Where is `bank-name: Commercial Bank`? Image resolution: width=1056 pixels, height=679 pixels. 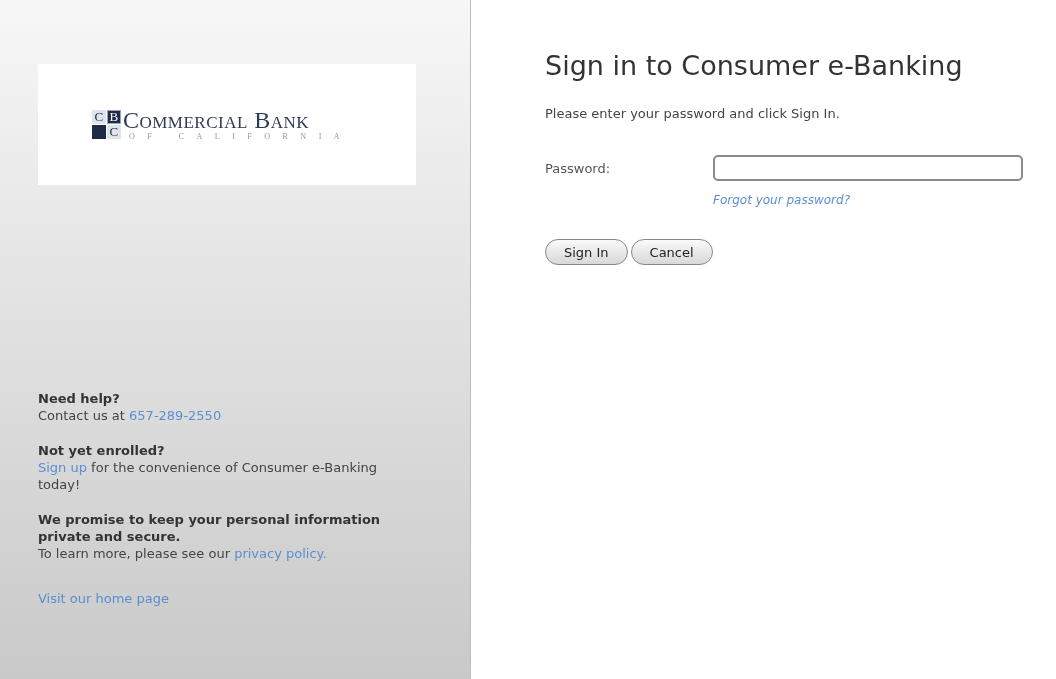 bank-name: Commercial Bank is located at coordinates (216, 119).